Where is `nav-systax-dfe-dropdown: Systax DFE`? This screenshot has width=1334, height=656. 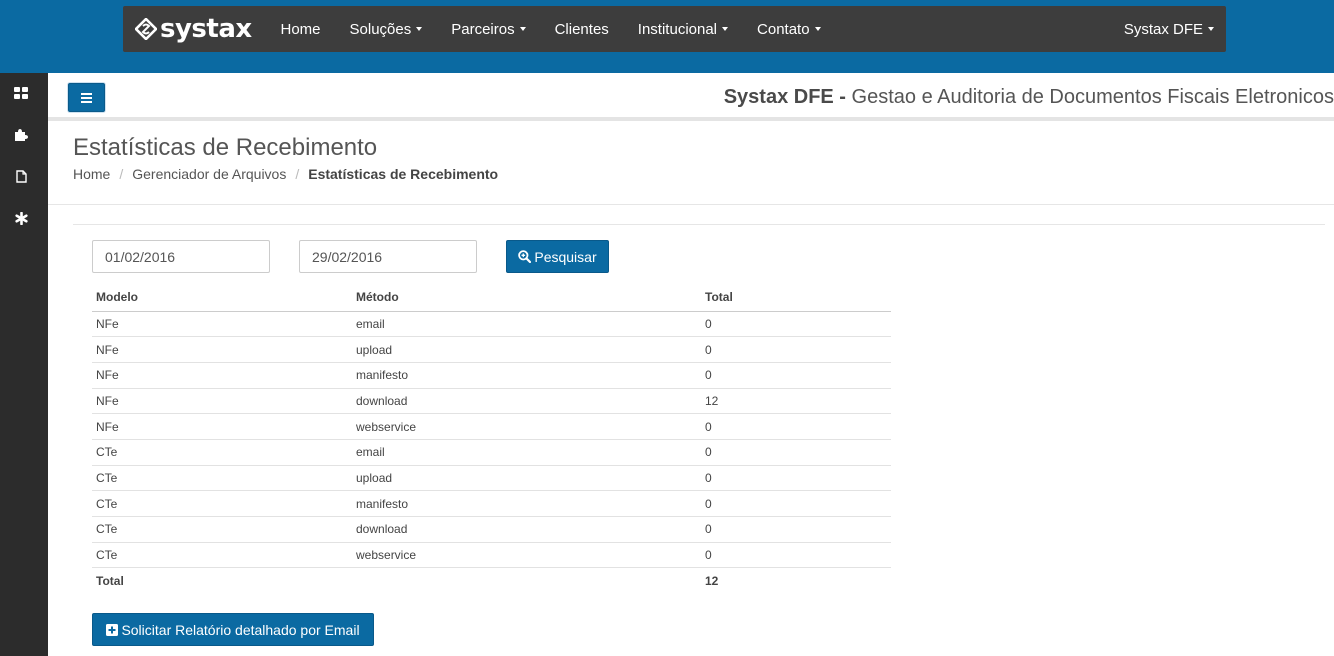
nav-systax-dfe-dropdown: Systax DFE is located at coordinates (1169, 29).